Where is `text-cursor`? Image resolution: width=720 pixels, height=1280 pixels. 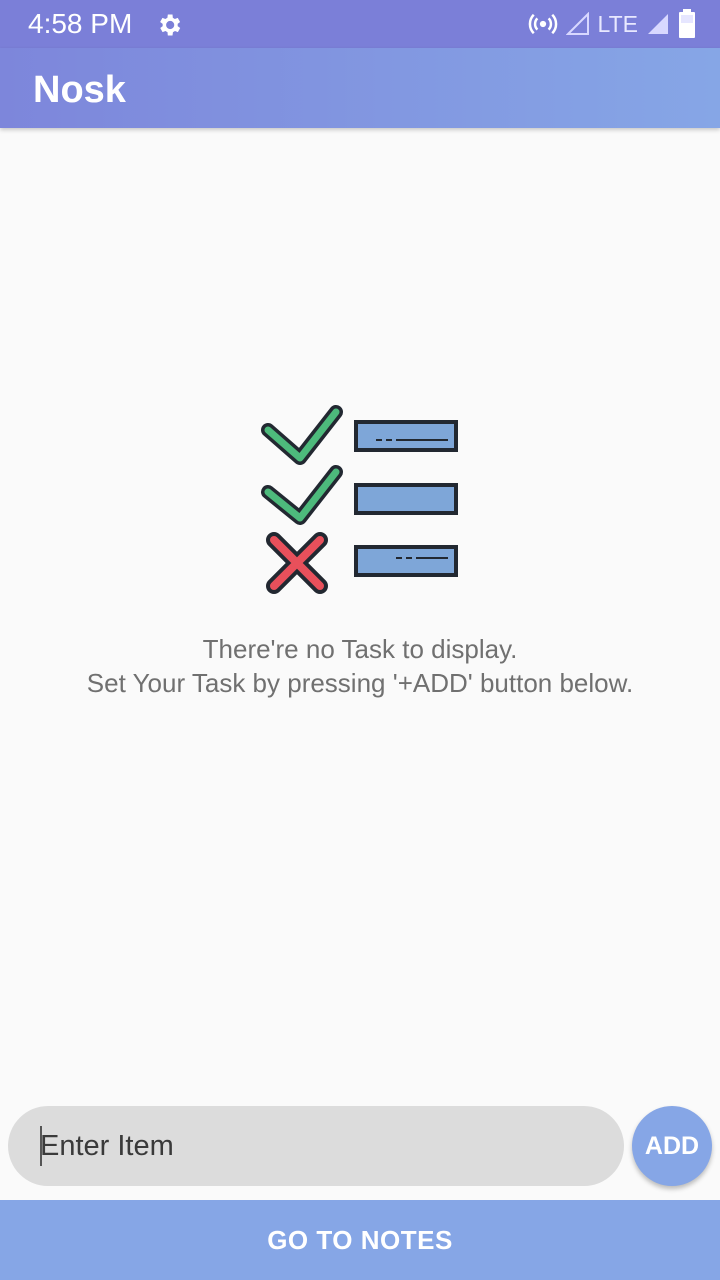 text-cursor is located at coordinates (41, 1146).